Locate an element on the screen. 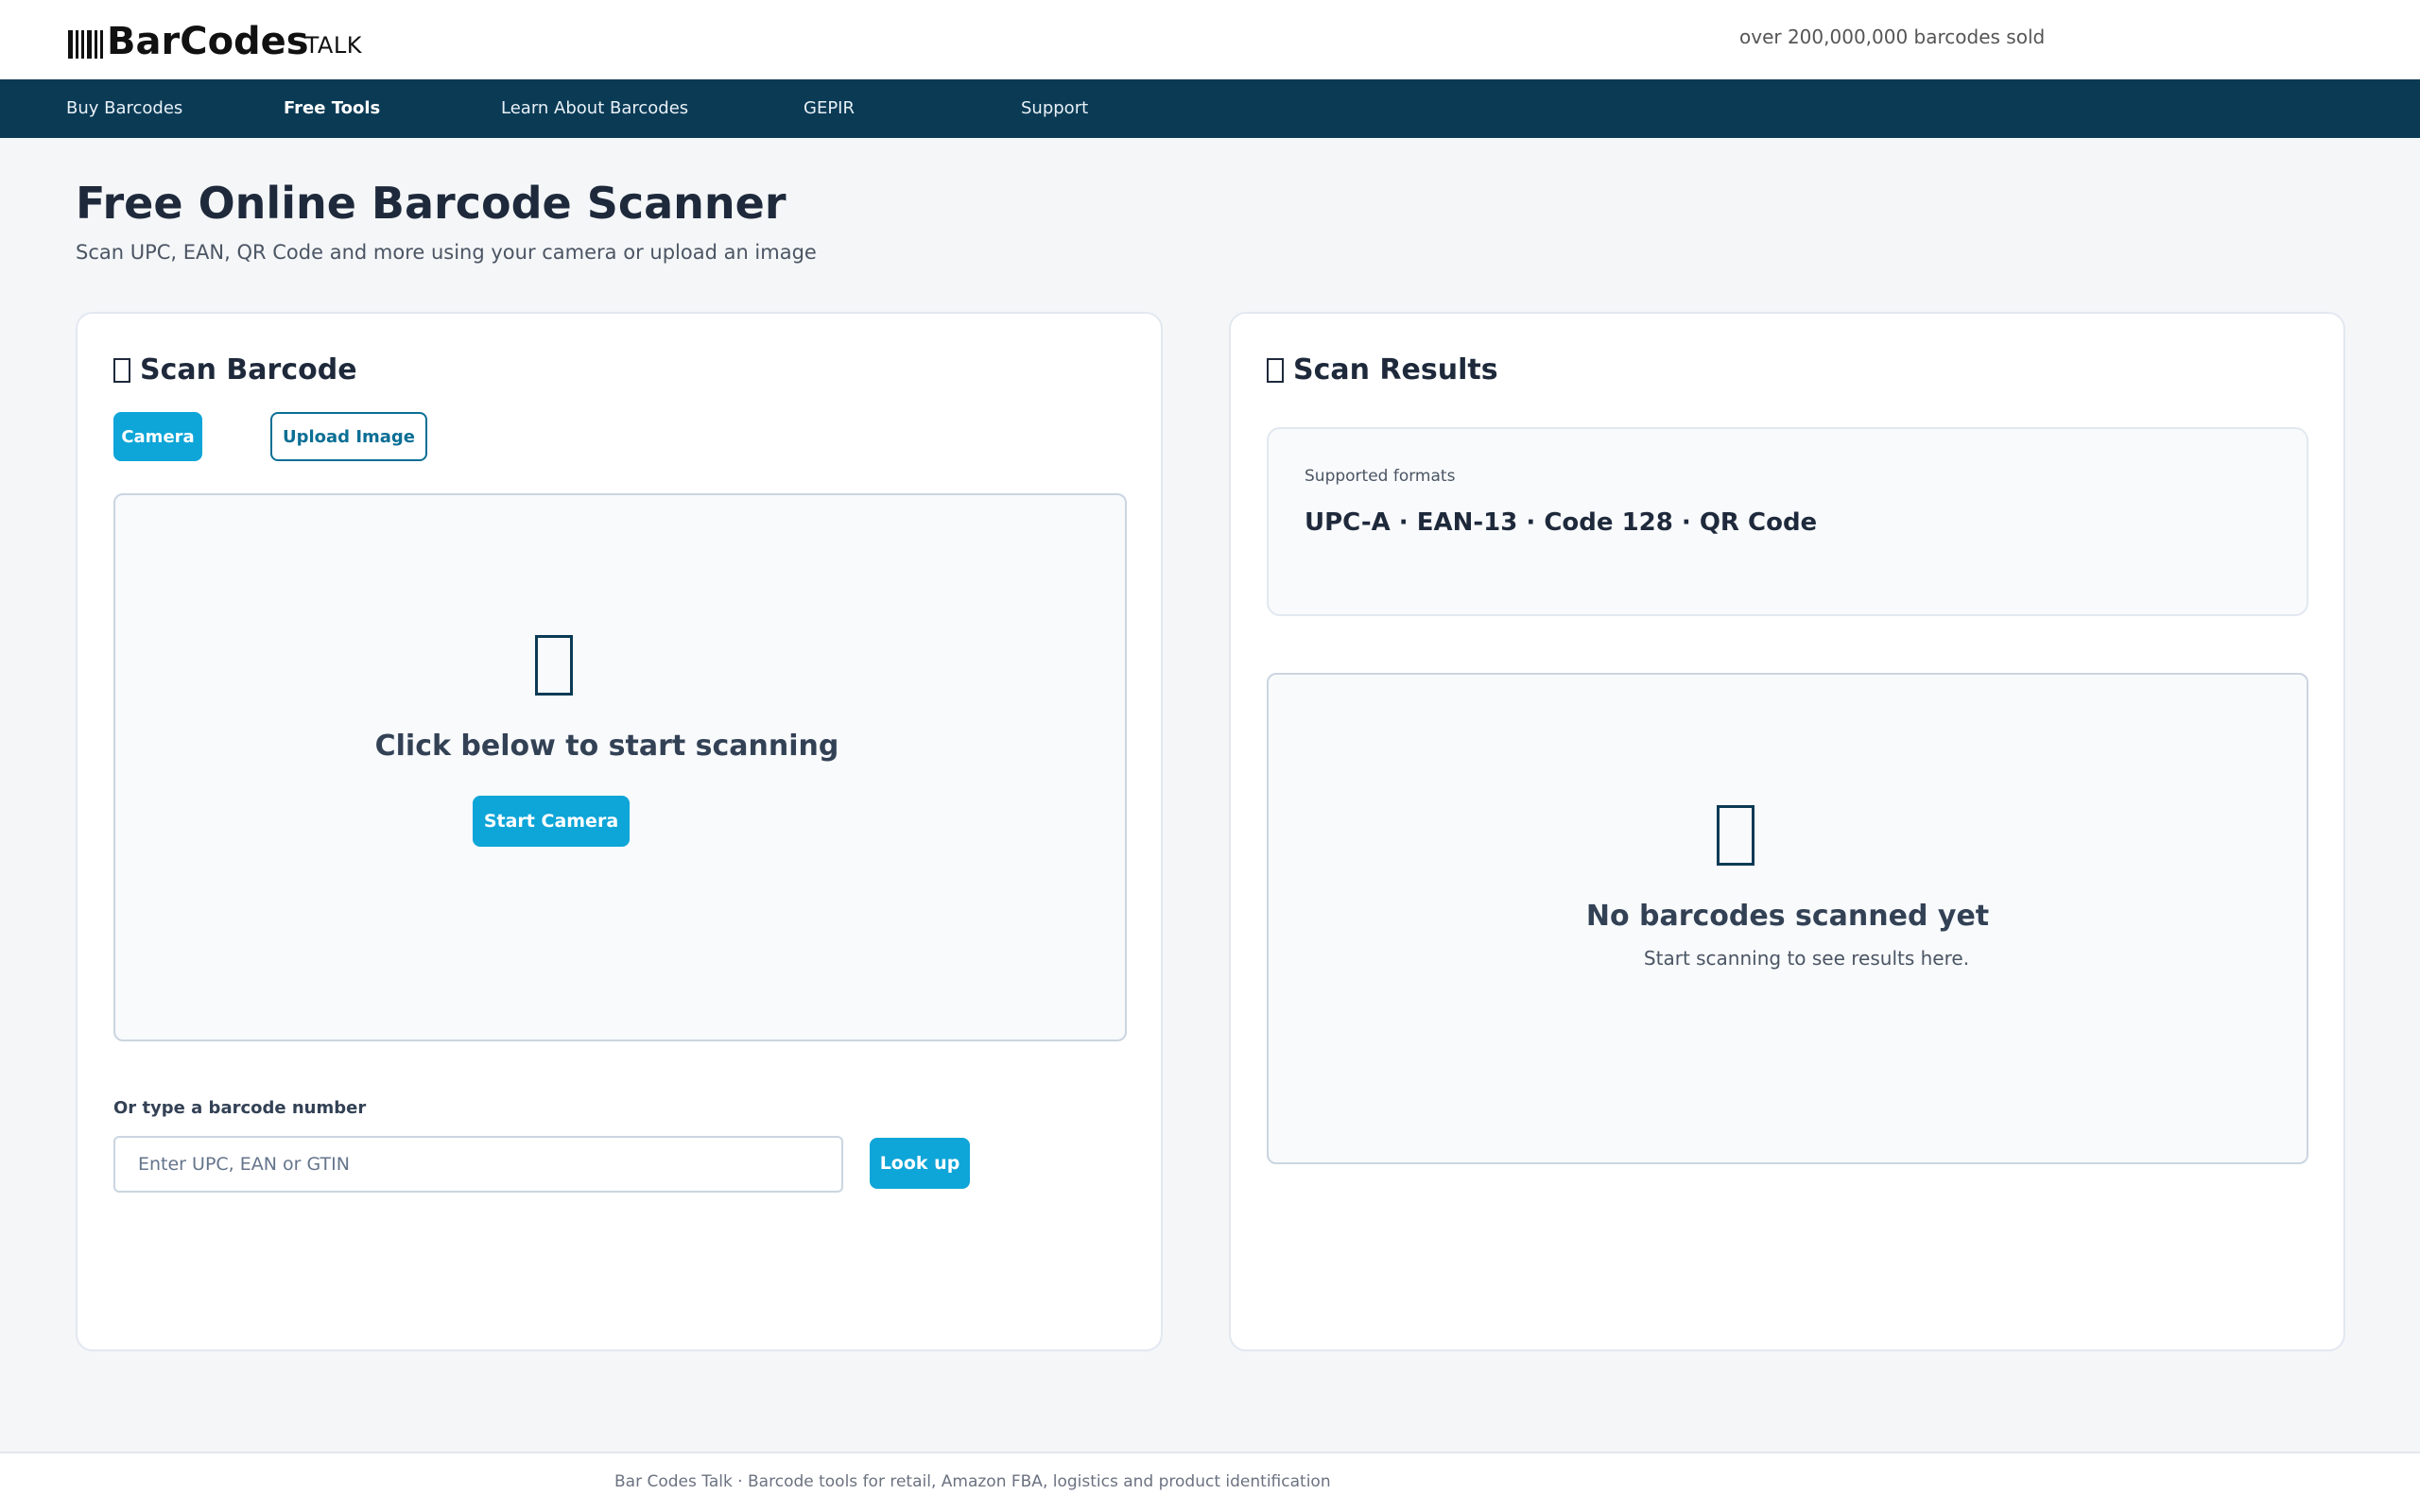 Image resolution: width=2420 pixels, height=1512 pixels. nav-item-support: Support is located at coordinates (1054, 108).